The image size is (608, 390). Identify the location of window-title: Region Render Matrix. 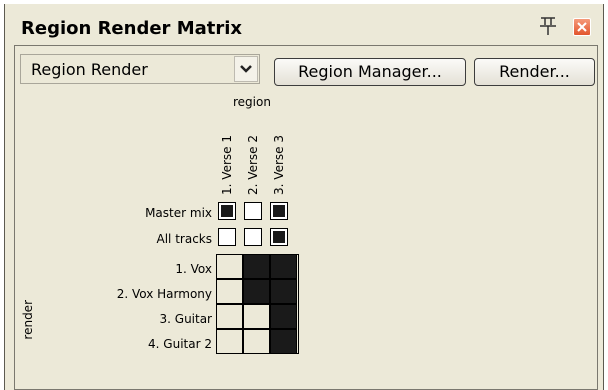
(132, 28).